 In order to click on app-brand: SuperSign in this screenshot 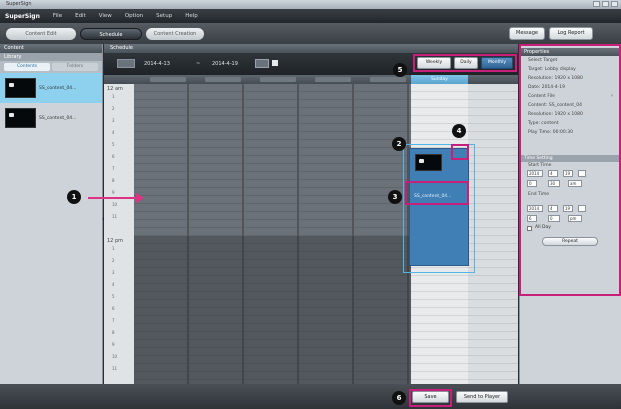, I will do `click(22, 16)`.